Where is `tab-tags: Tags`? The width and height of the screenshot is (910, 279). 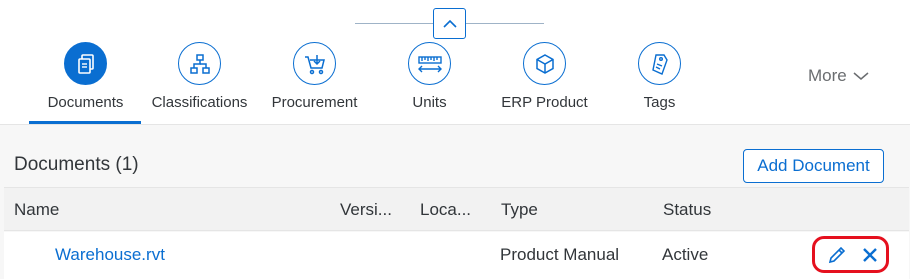 tab-tags: Tags is located at coordinates (659, 82).